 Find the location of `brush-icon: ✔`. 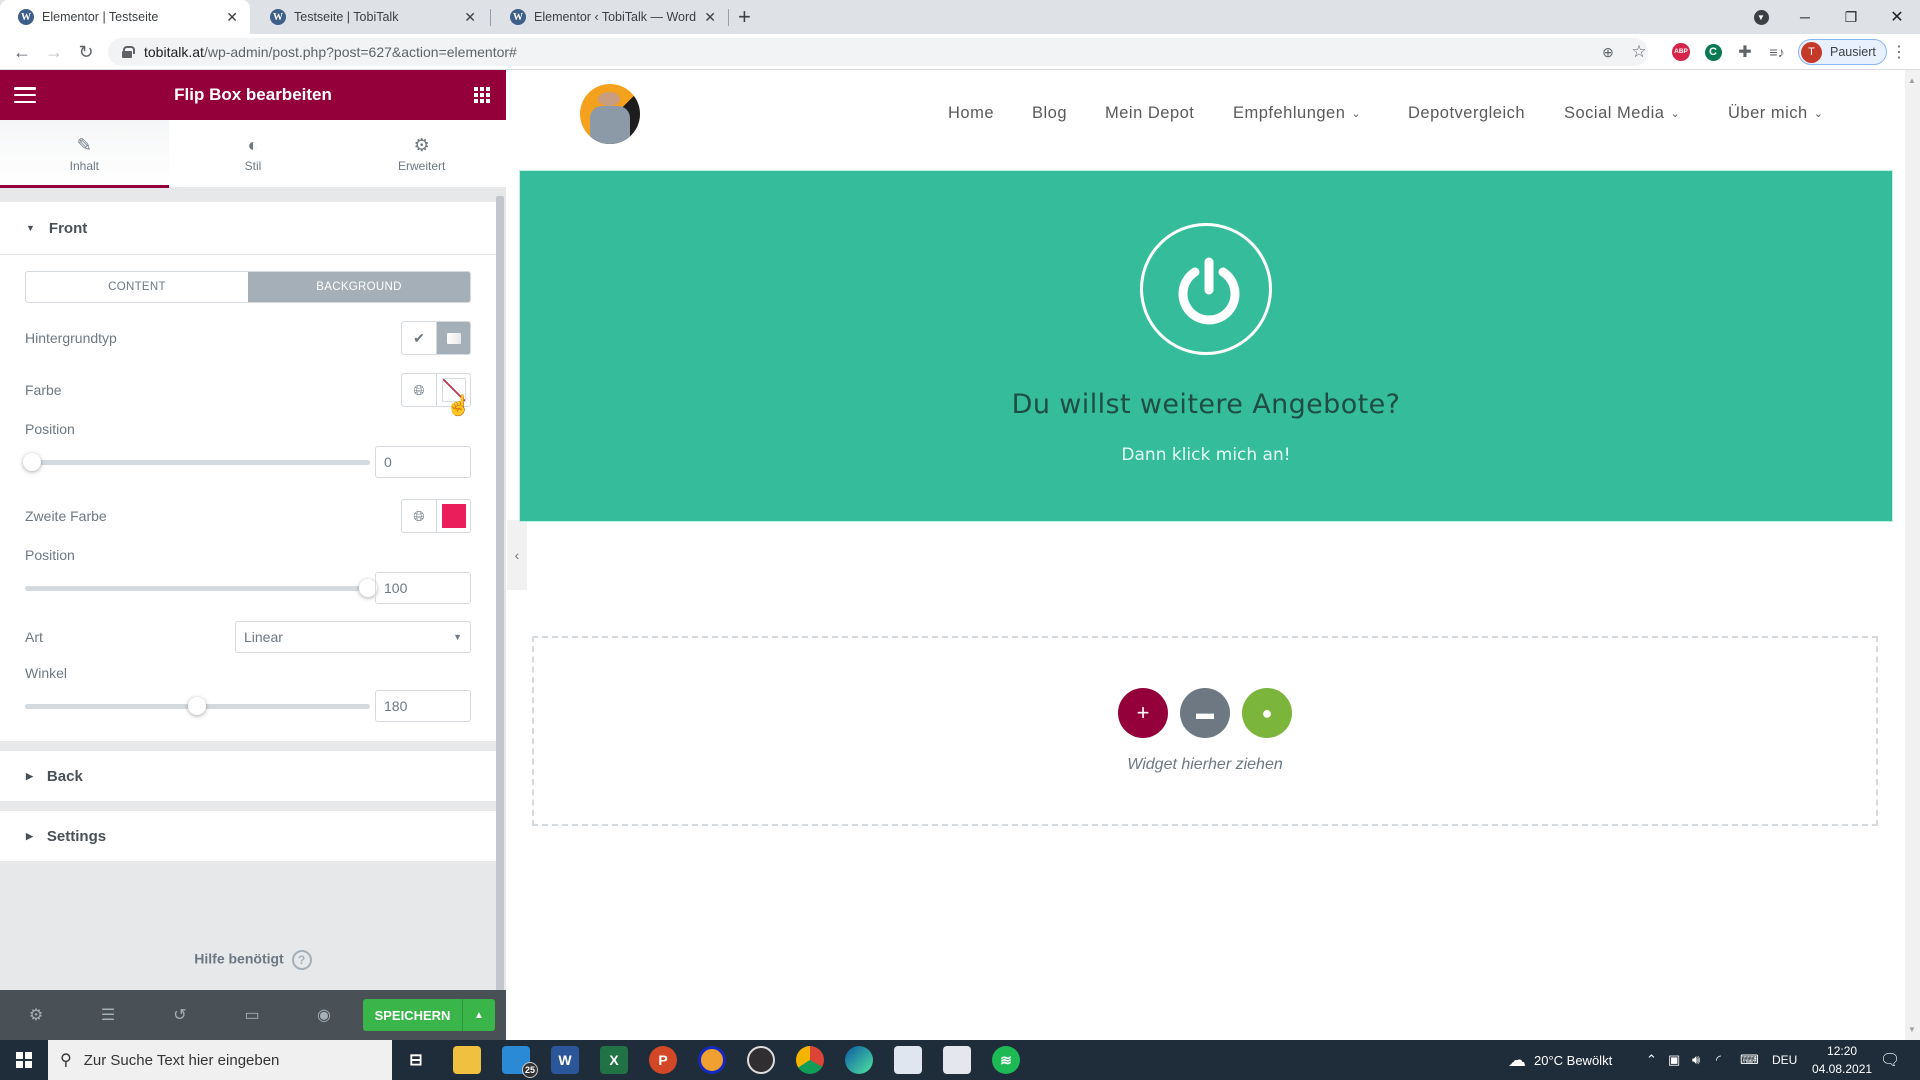

brush-icon: ✔ is located at coordinates (419, 338).